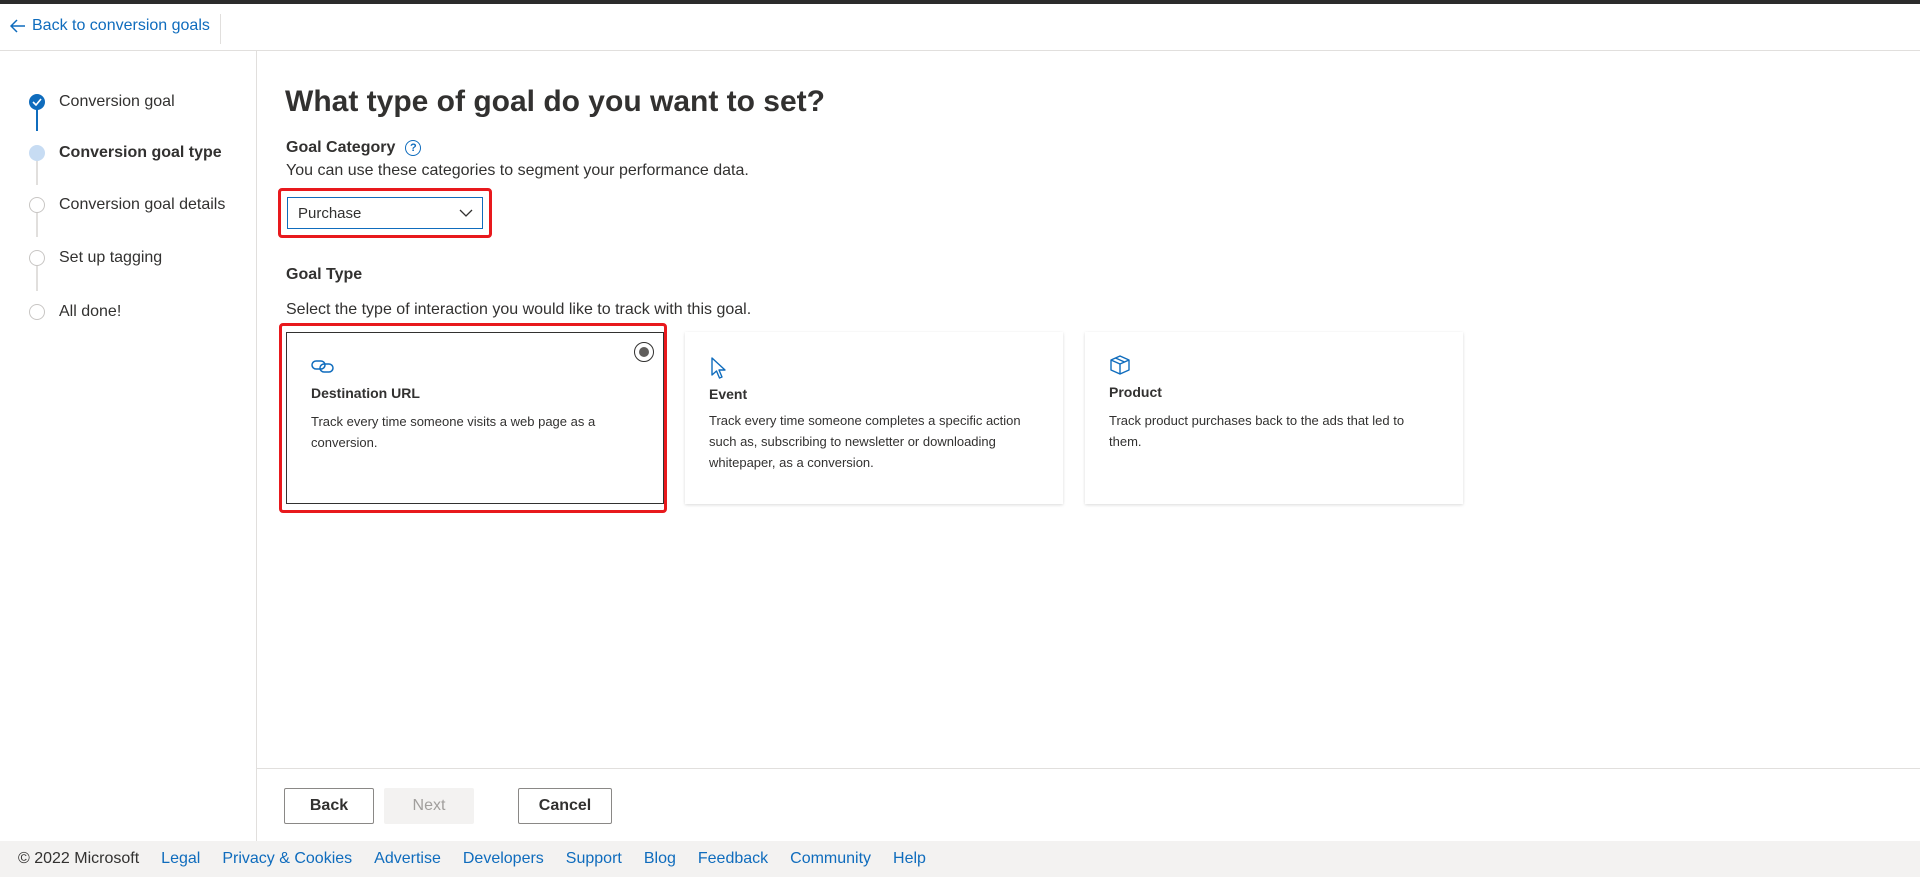 The height and width of the screenshot is (877, 1920). Describe the element at coordinates (111, 257) in the screenshot. I see `step-label: Set up tagging` at that location.